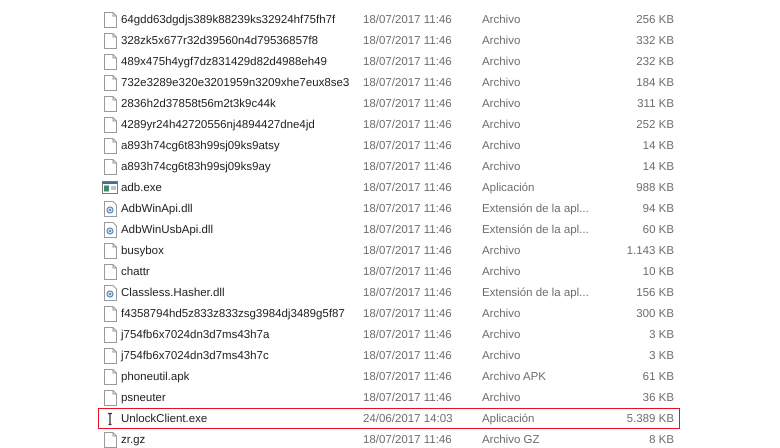  I want to click on file-size: 184 KB, so click(654, 82).